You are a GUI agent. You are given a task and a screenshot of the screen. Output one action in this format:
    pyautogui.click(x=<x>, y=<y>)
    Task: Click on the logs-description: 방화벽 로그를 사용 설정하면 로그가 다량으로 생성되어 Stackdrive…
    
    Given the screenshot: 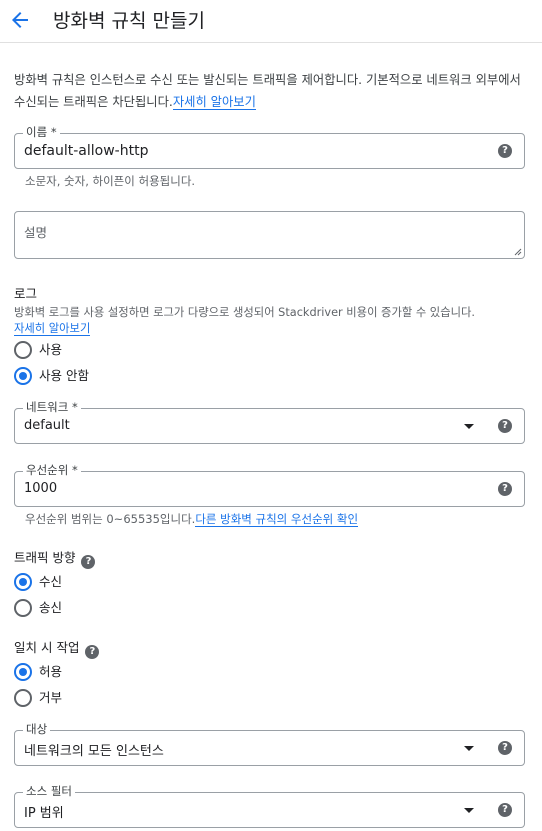 What is the action you would take?
    pyautogui.click(x=274, y=321)
    